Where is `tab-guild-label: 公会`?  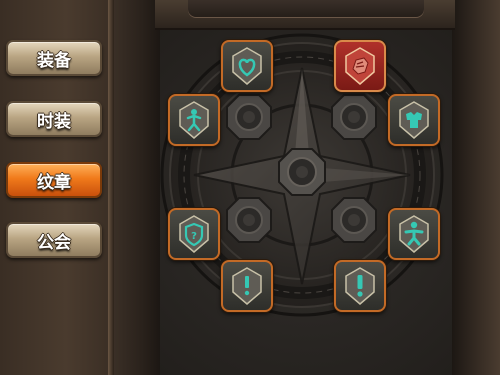
tab-guild-label: 公会 is located at coordinates (54, 242).